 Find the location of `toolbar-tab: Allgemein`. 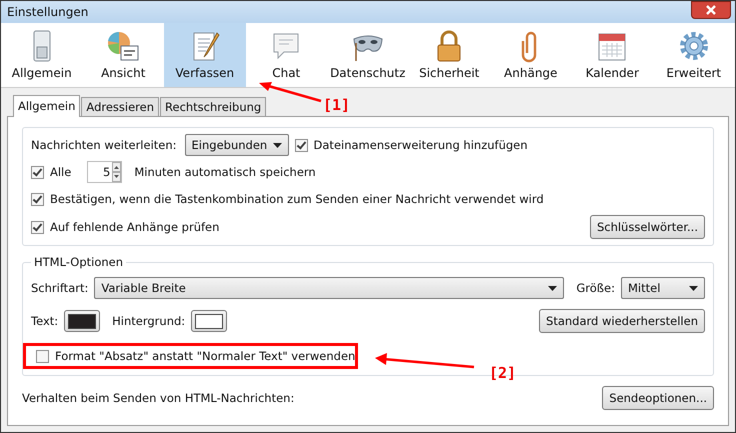

toolbar-tab: Allgemein is located at coordinates (41, 55).